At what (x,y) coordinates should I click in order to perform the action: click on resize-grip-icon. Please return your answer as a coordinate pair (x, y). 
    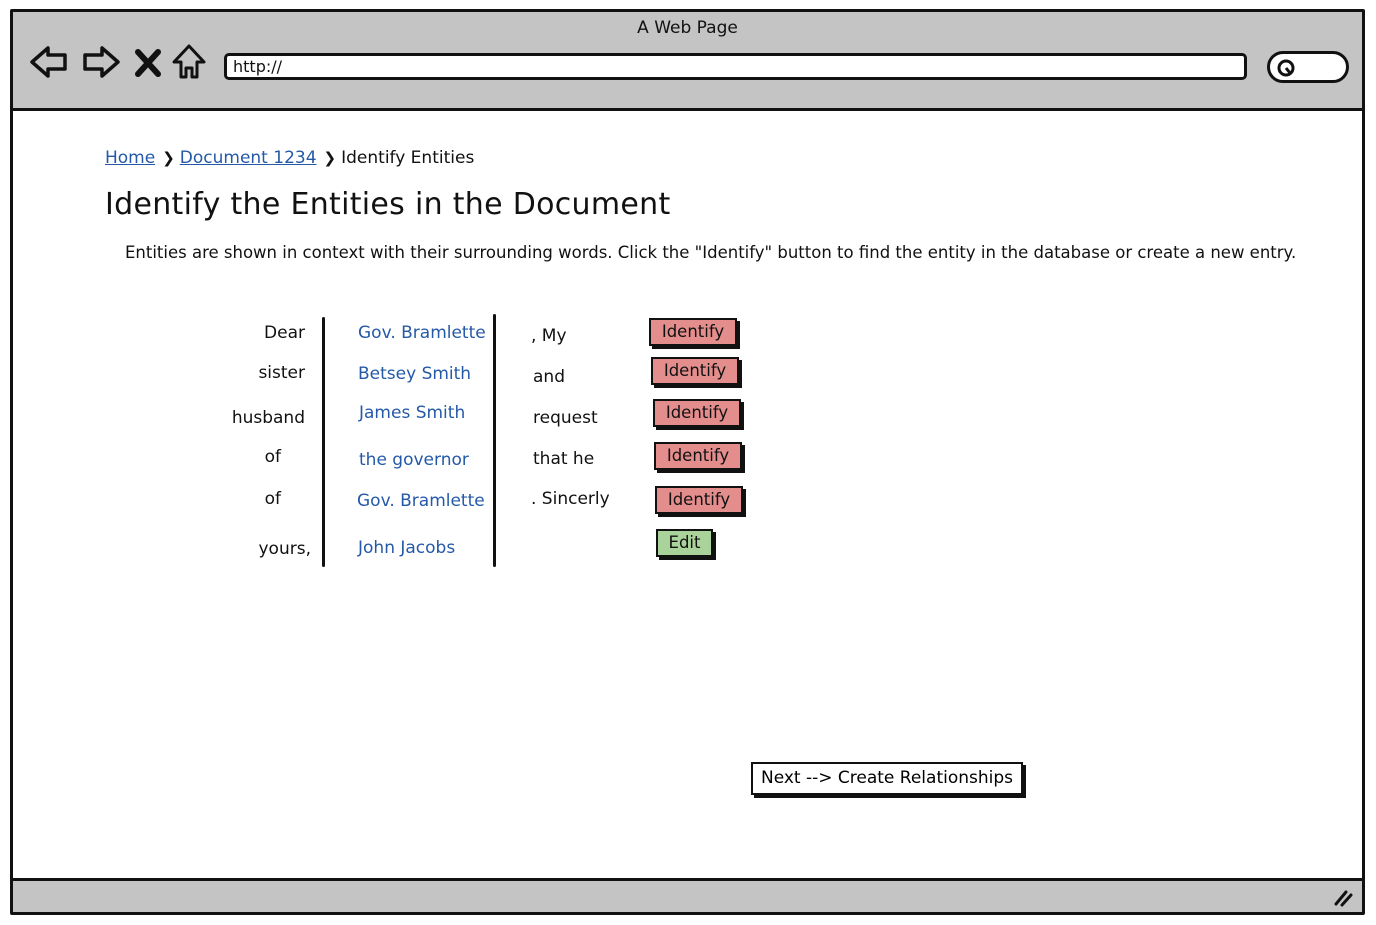
    Looking at the image, I should click on (1343, 897).